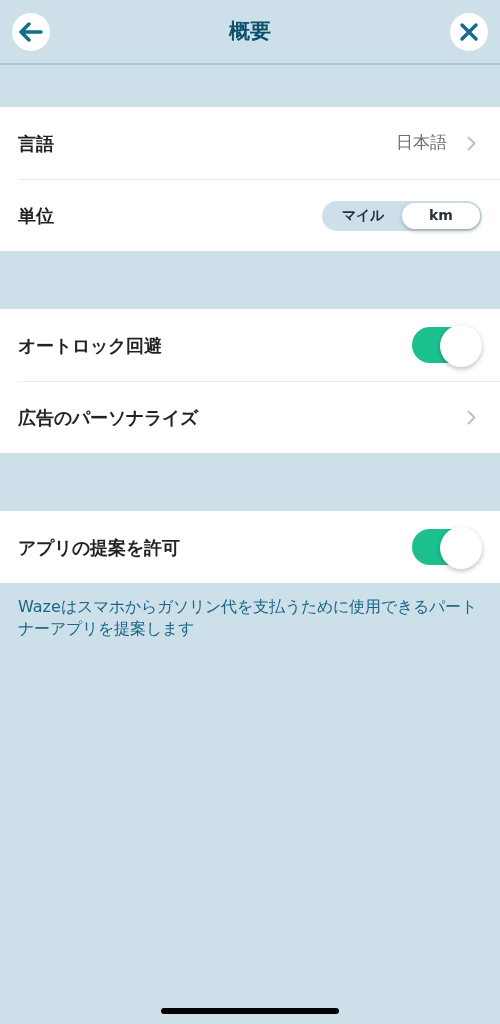  Describe the element at coordinates (99, 547) in the screenshot. I see `row-label: アプリの提案を許可` at that location.